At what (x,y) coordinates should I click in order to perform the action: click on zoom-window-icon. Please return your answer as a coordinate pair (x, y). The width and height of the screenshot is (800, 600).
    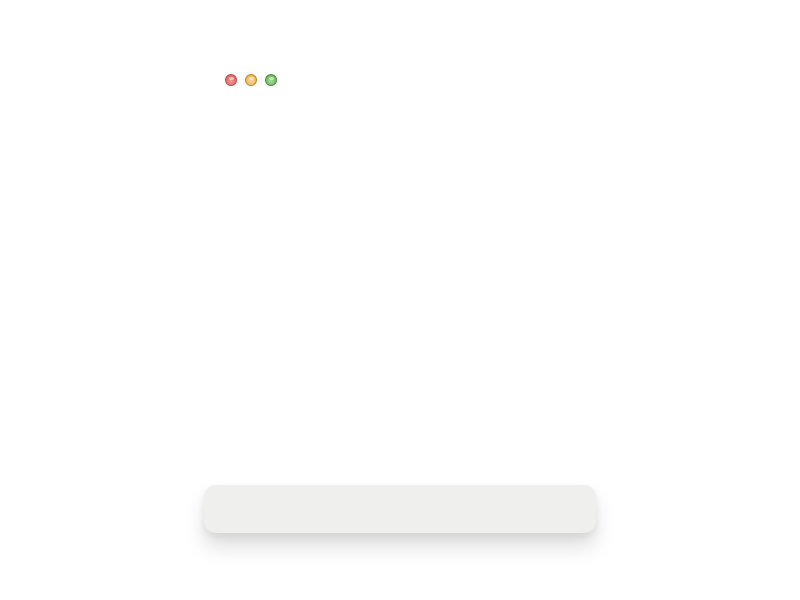
    Looking at the image, I should click on (271, 80).